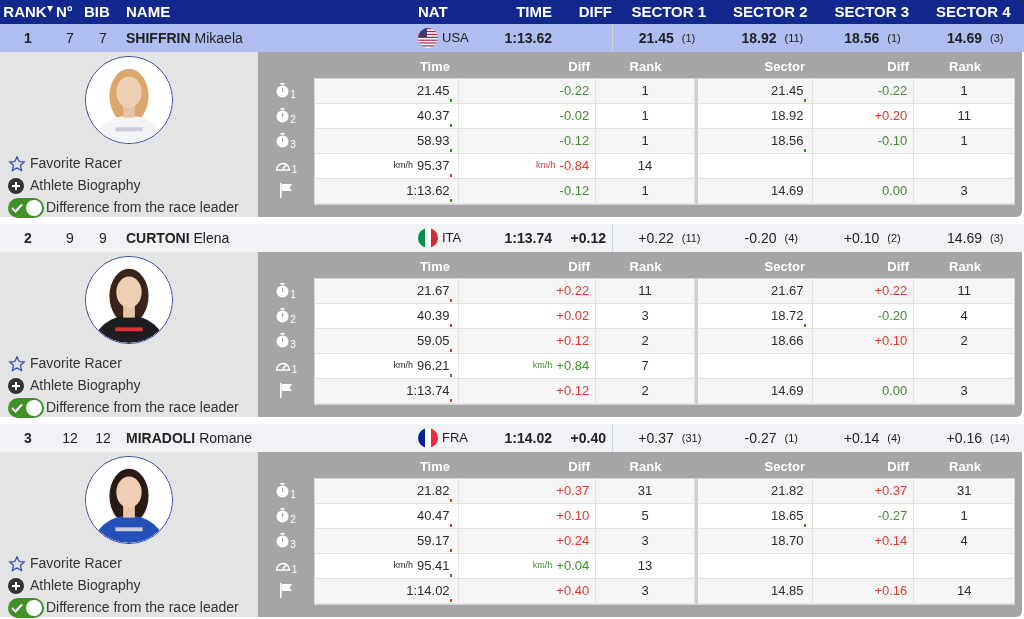 This screenshot has width=1024, height=619. Describe the element at coordinates (28, 12) in the screenshot. I see `column-header: RANK` at that location.